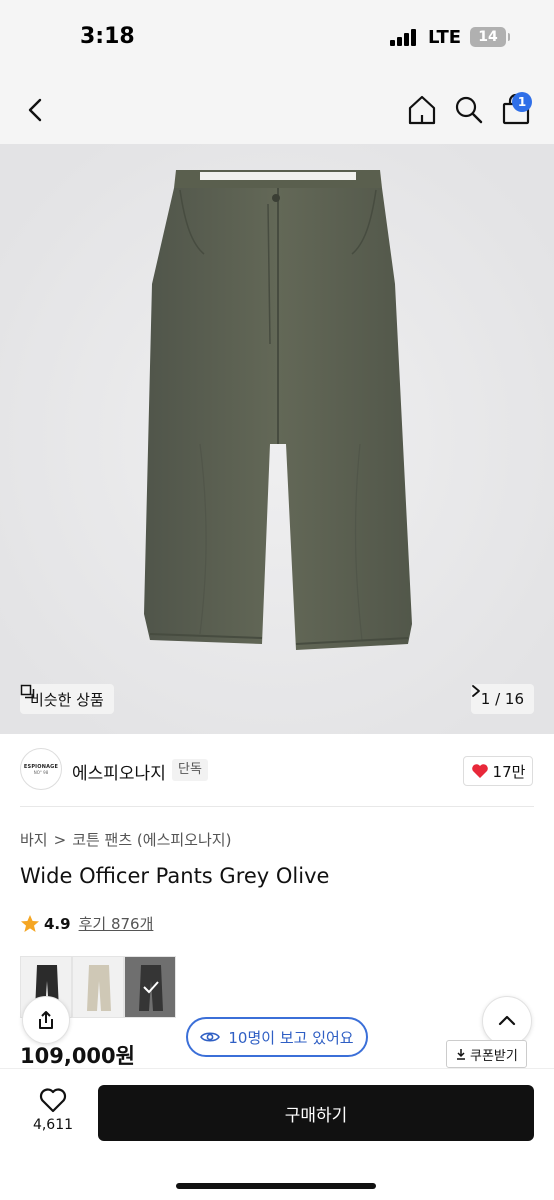 The image size is (554, 1200). Describe the element at coordinates (41, 769) in the screenshot. I see `brand-logo: ESPIONAGE NO° 98` at that location.